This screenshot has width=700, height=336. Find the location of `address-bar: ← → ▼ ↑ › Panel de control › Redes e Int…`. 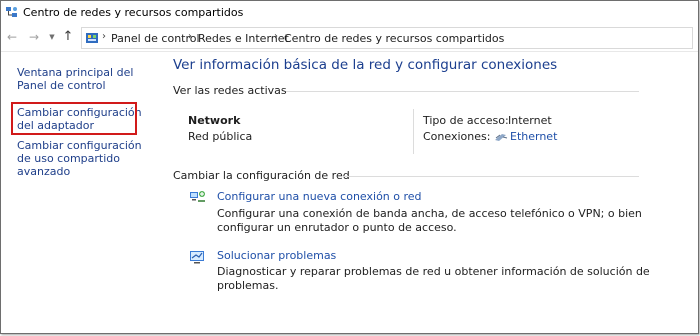

address-bar: ← → ▼ ↑ › Panel de control › Redes e Int… is located at coordinates (349, 38).